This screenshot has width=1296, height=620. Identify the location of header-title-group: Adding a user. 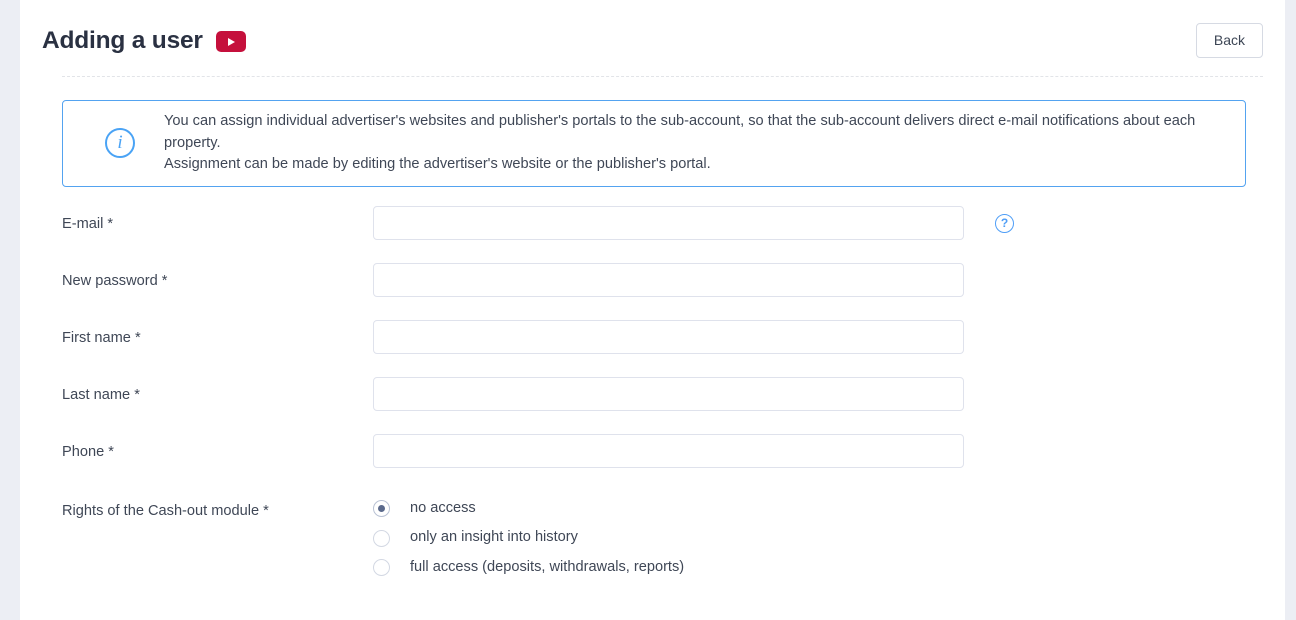
(144, 38).